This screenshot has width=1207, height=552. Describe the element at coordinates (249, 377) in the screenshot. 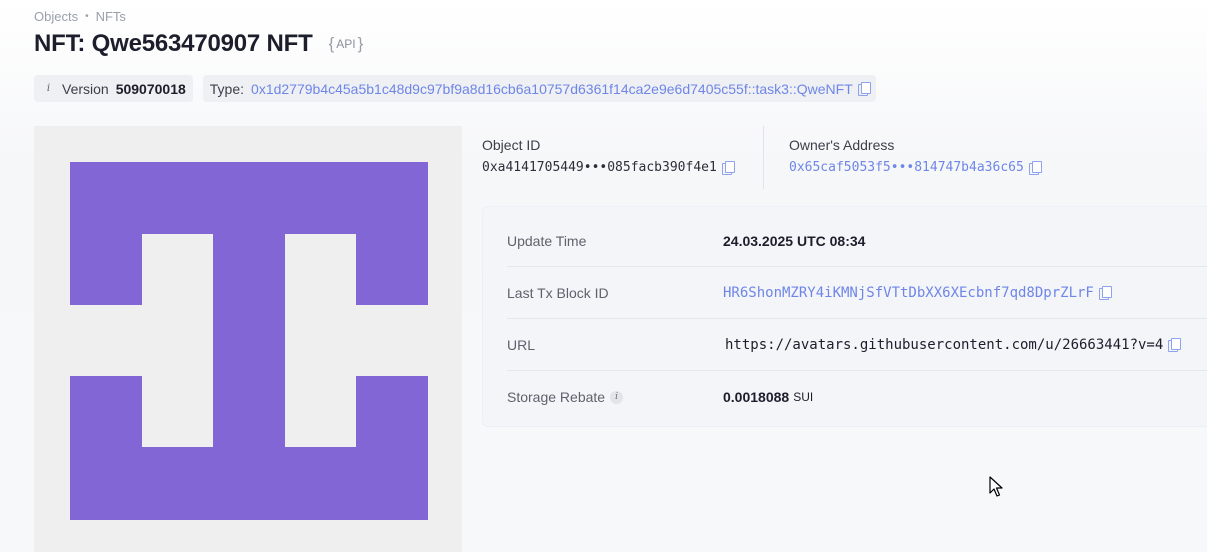

I see `identicon-center-bar` at that location.